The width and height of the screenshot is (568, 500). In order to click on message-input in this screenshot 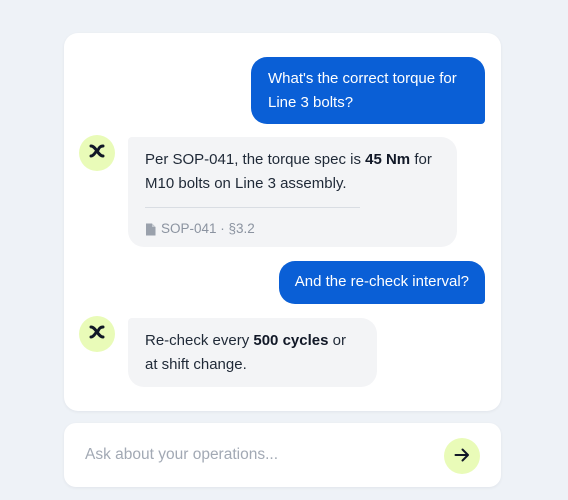, I will do `click(255, 455)`.